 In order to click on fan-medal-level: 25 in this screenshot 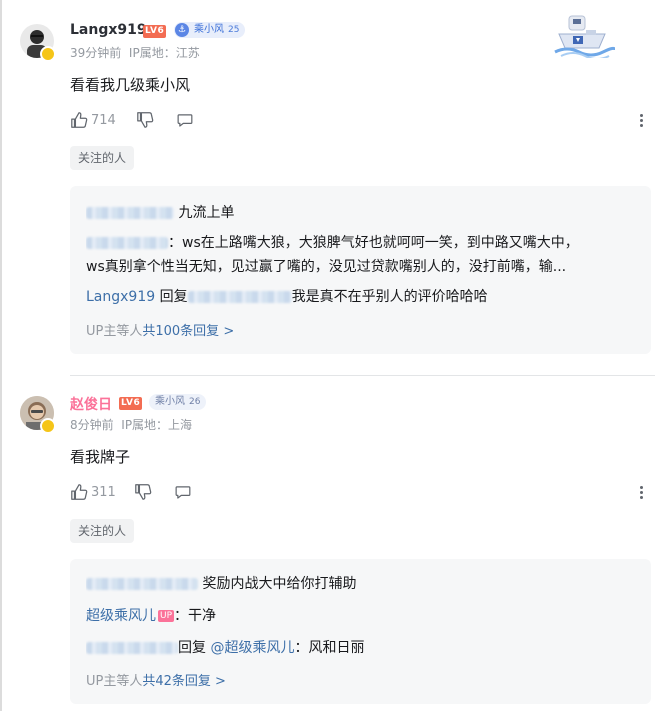, I will do `click(234, 30)`.